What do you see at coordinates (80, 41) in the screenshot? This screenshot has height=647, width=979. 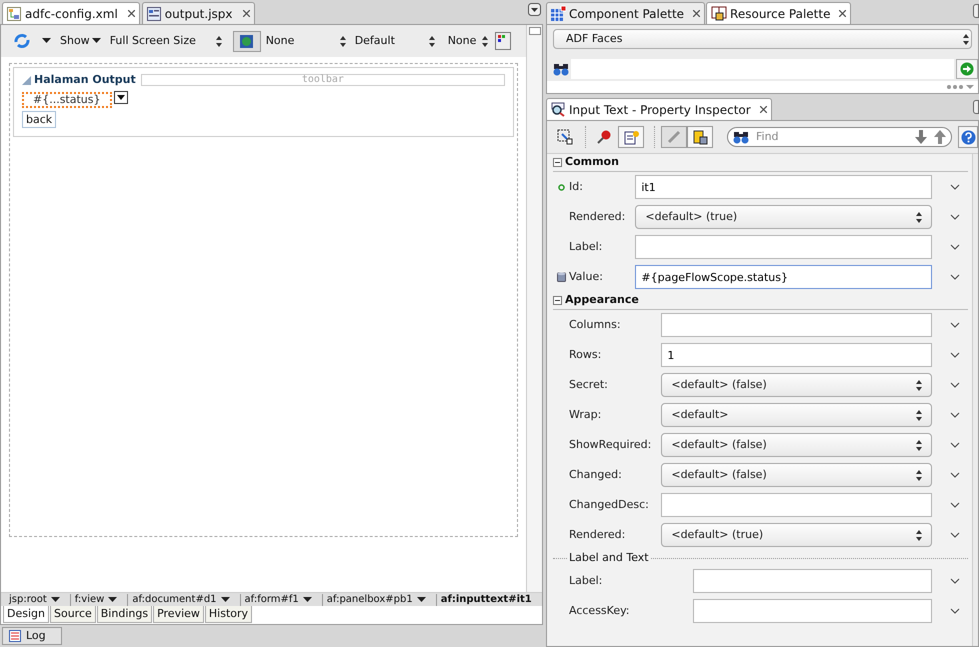 I see `show-menu-button: Show` at bounding box center [80, 41].